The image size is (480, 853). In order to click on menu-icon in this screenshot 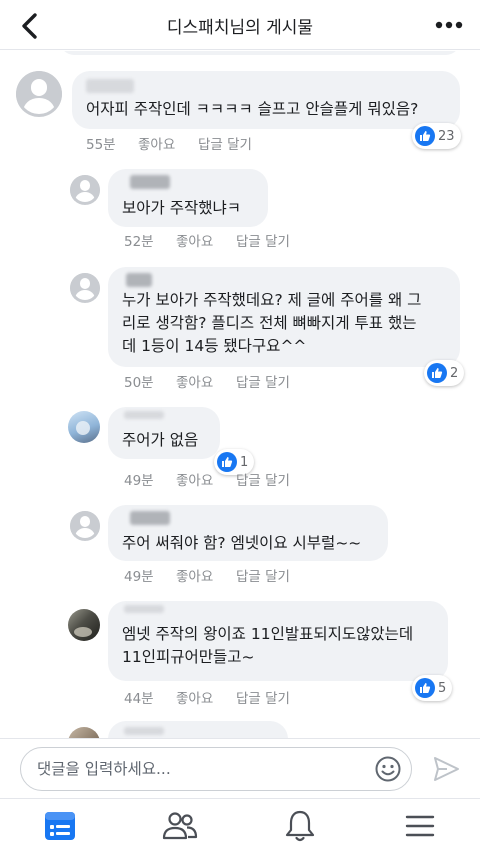, I will do `click(420, 826)`.